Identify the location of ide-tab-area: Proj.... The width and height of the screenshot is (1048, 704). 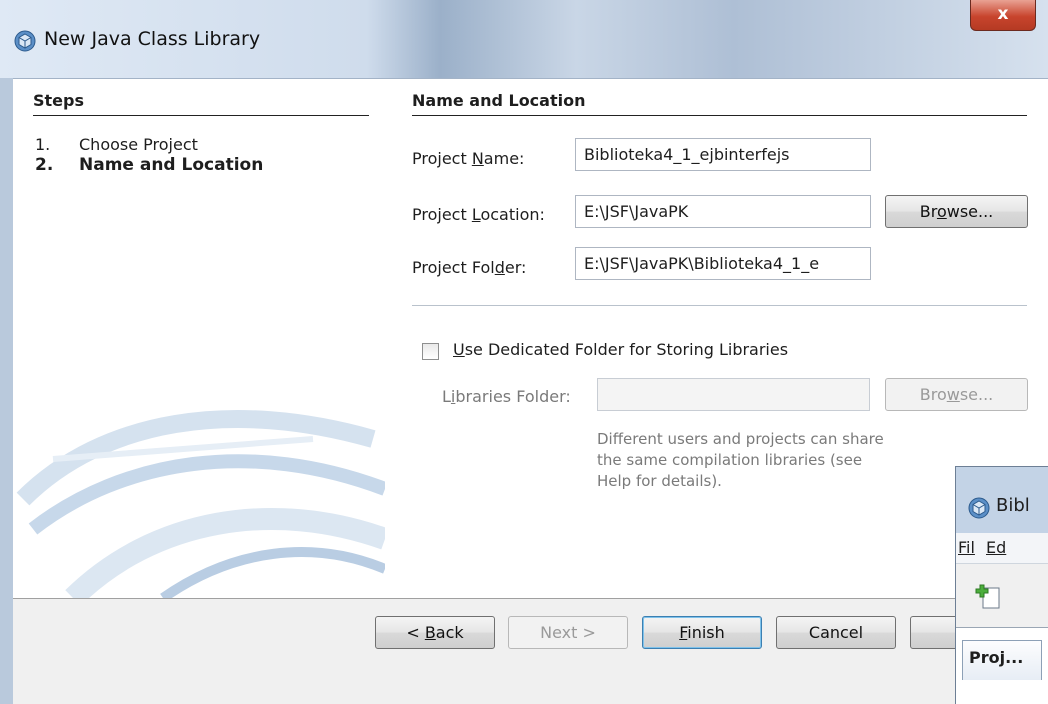
(1002, 665).